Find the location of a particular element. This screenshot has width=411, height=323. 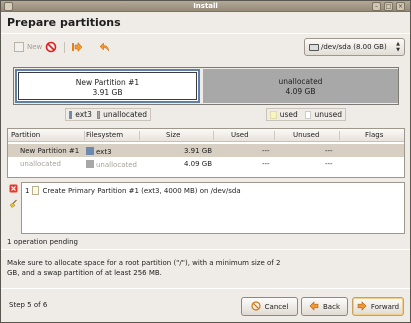

back-button: Back is located at coordinates (324, 306).